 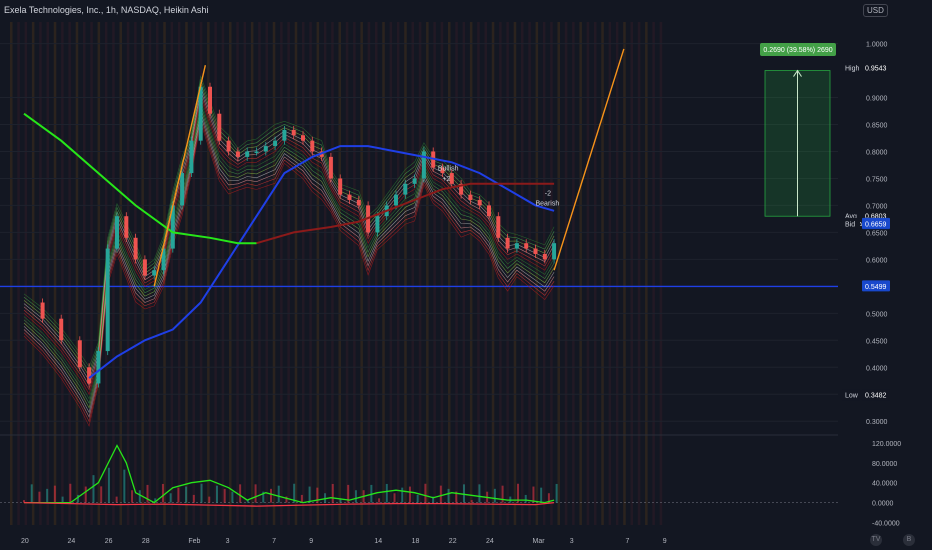 What do you see at coordinates (884, 484) in the screenshot?
I see `osc-tick-label: 40.0000` at bounding box center [884, 484].